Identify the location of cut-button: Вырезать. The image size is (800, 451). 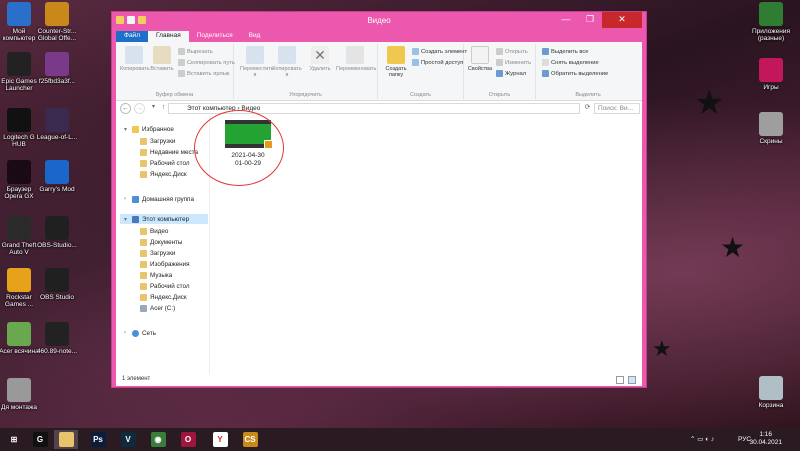
(195, 51).